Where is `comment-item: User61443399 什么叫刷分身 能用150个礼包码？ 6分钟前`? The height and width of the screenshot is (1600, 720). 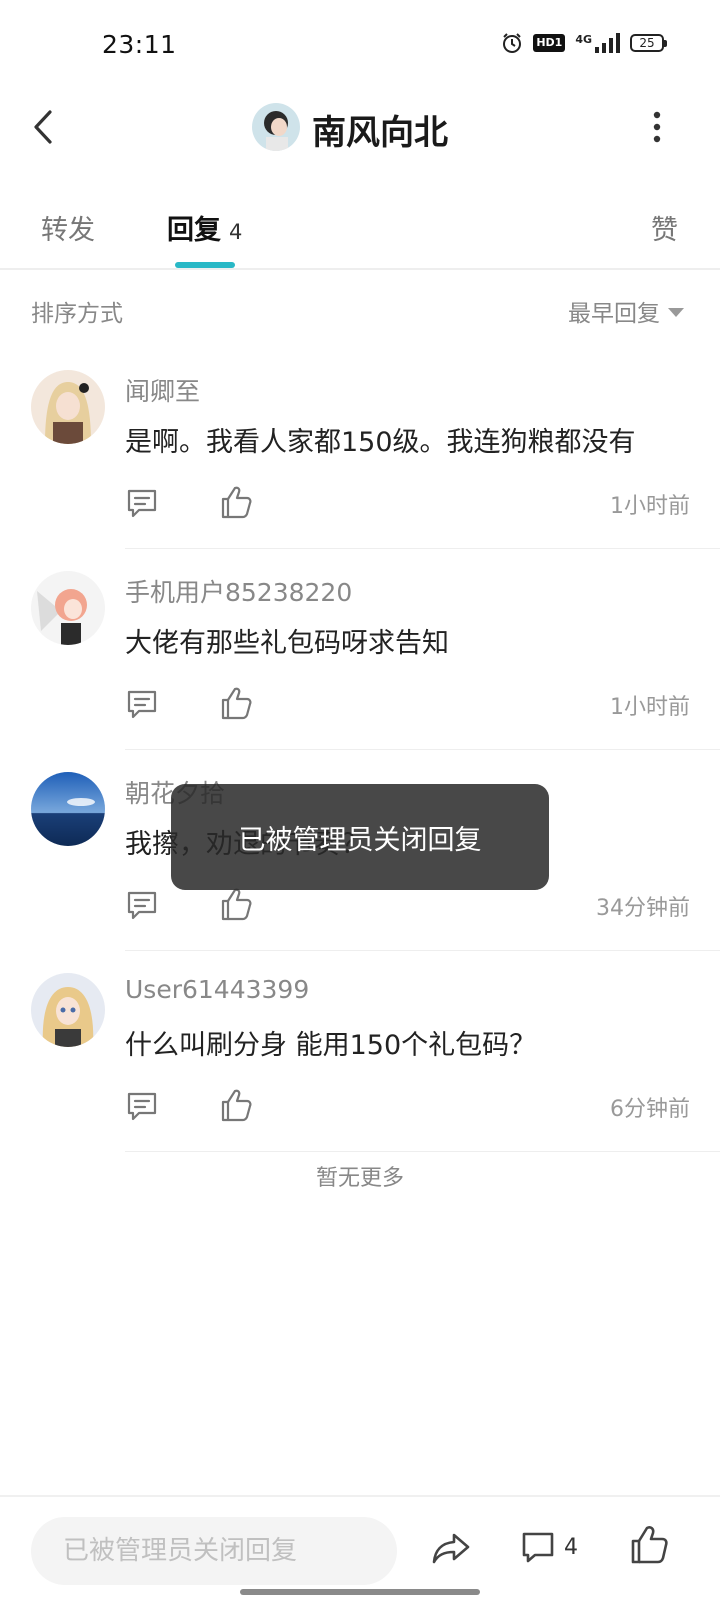
comment-item: User61443399 什么叫刷分身 能用150个礼包码？ 6分钟前 is located at coordinates (360, 1075).